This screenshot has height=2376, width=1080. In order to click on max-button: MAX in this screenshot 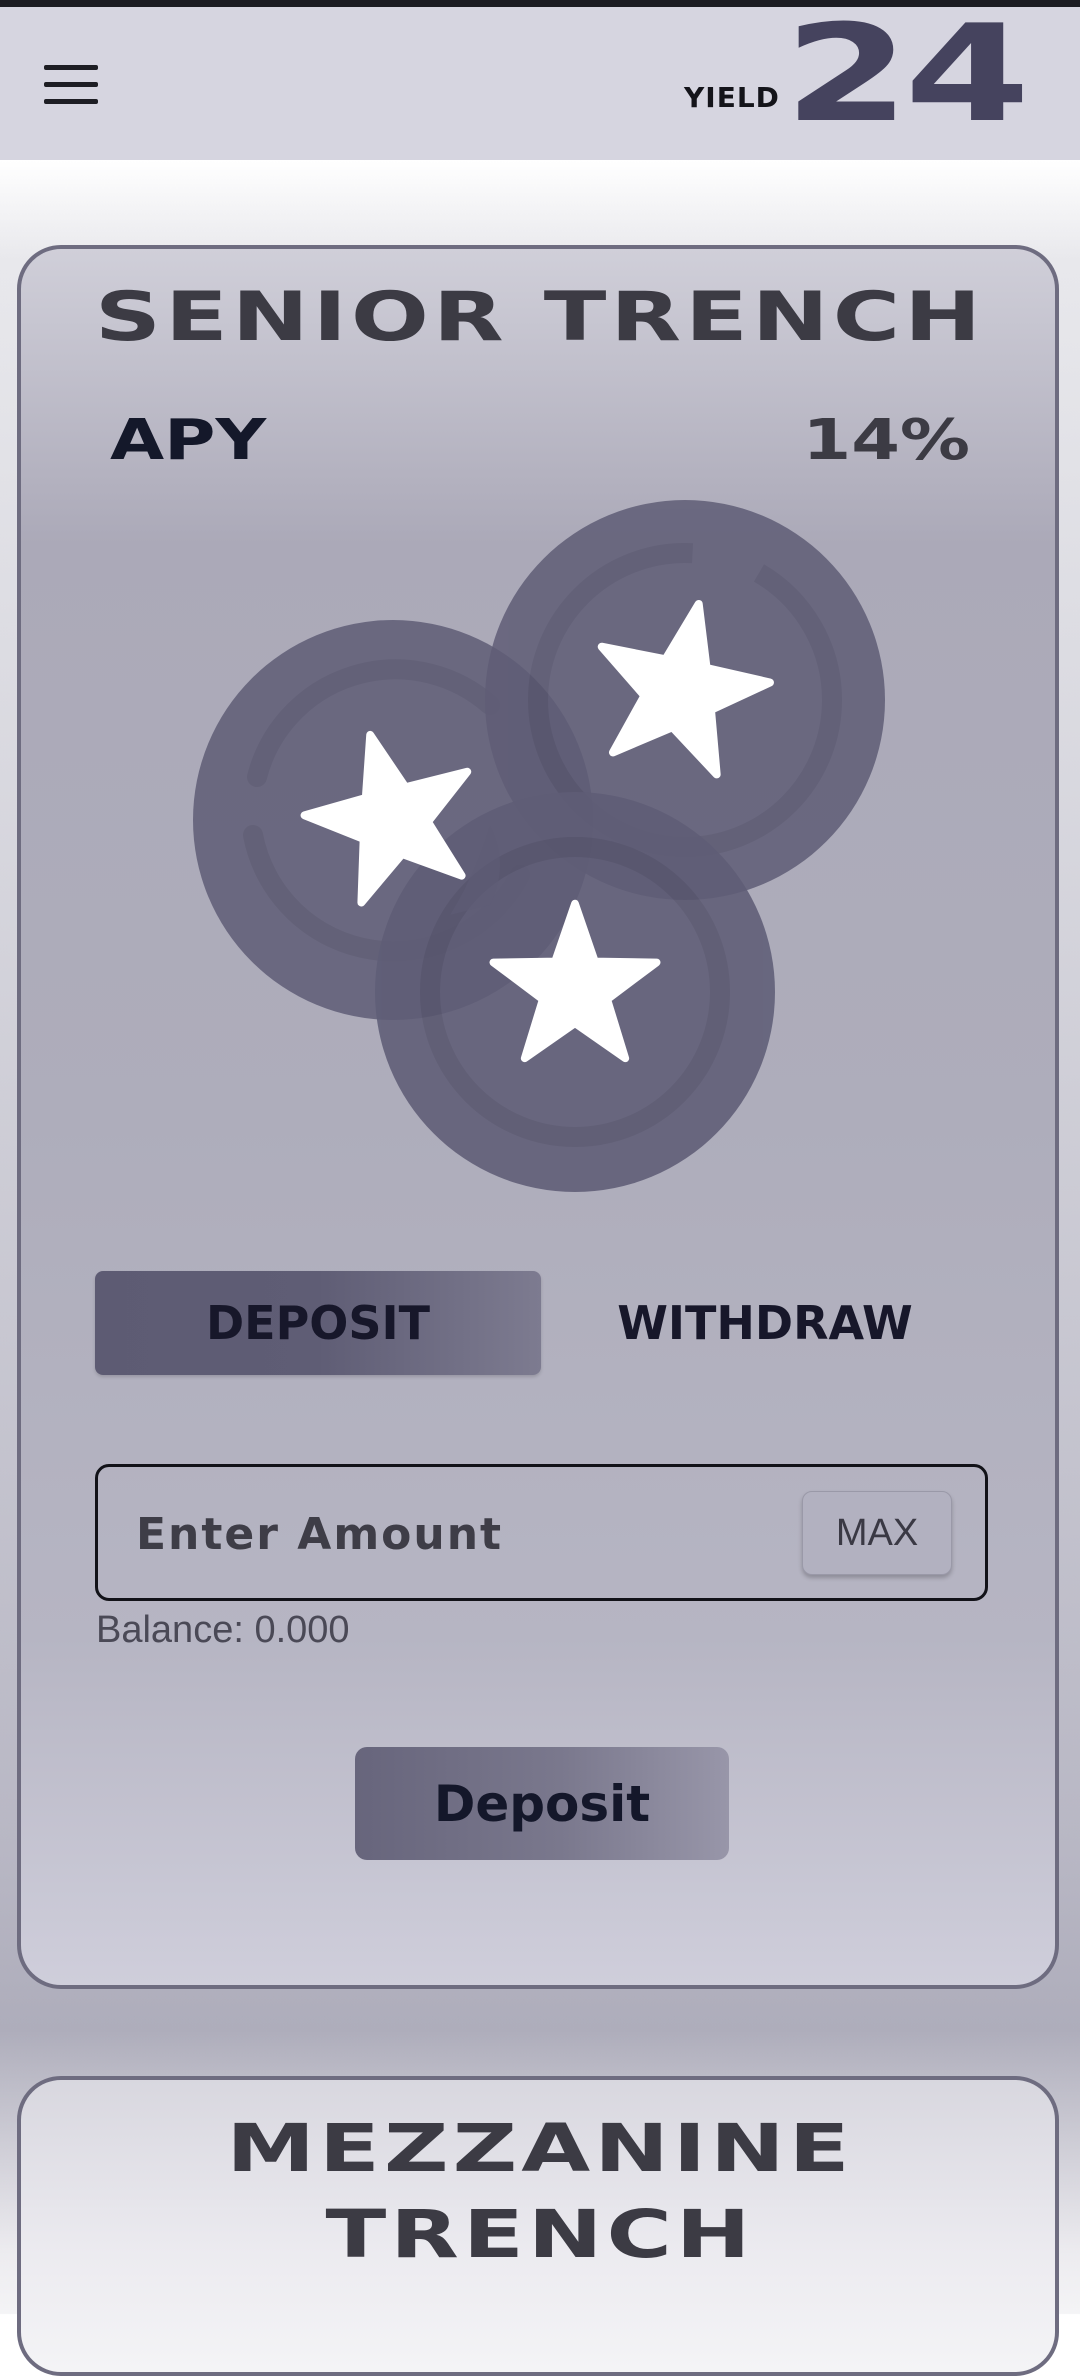, I will do `click(877, 1533)`.